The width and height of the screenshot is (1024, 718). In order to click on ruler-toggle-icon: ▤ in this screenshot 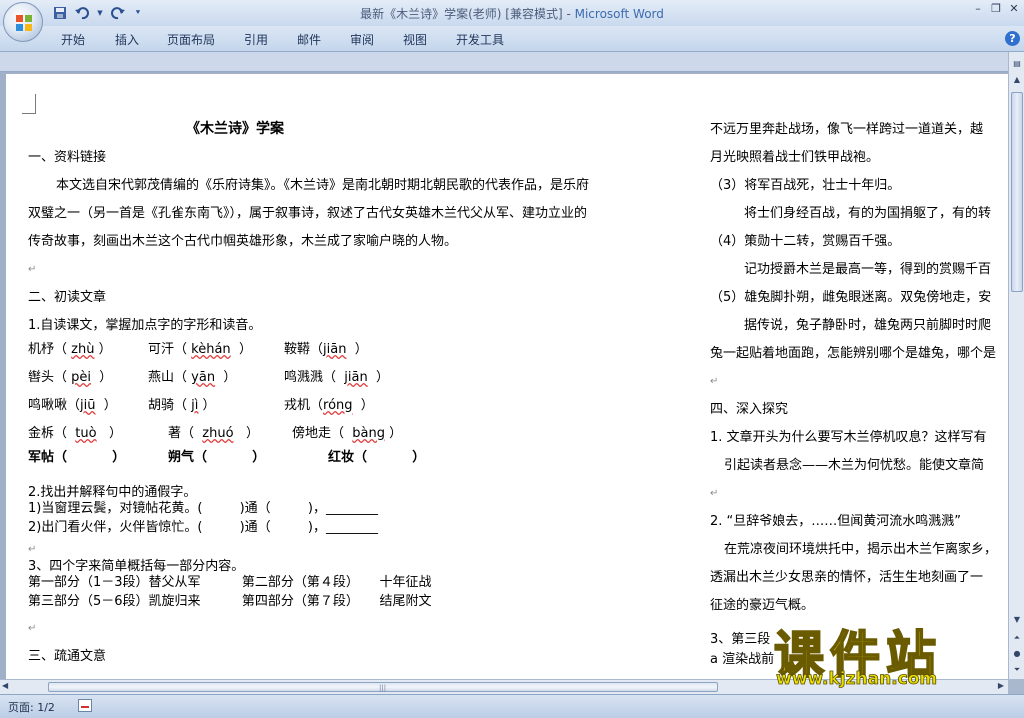, I will do `click(1016, 64)`.